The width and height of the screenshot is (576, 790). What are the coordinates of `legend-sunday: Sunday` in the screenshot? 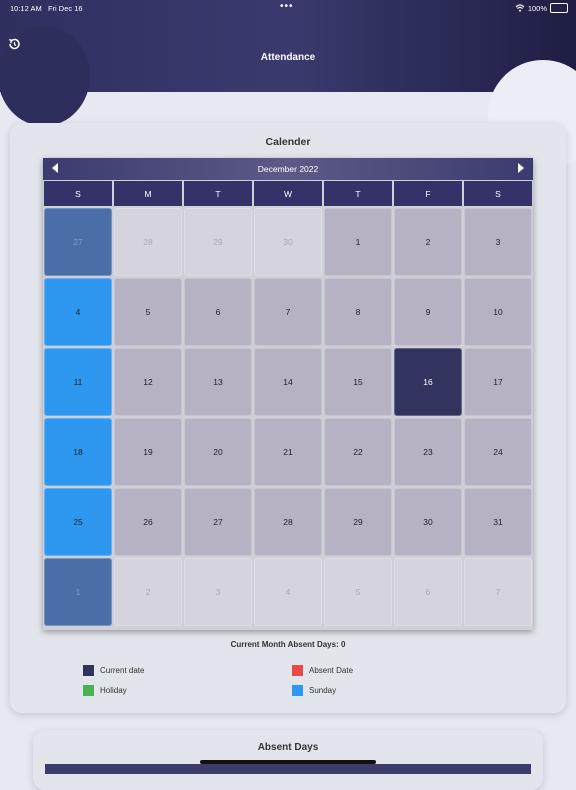 It's located at (314, 690).